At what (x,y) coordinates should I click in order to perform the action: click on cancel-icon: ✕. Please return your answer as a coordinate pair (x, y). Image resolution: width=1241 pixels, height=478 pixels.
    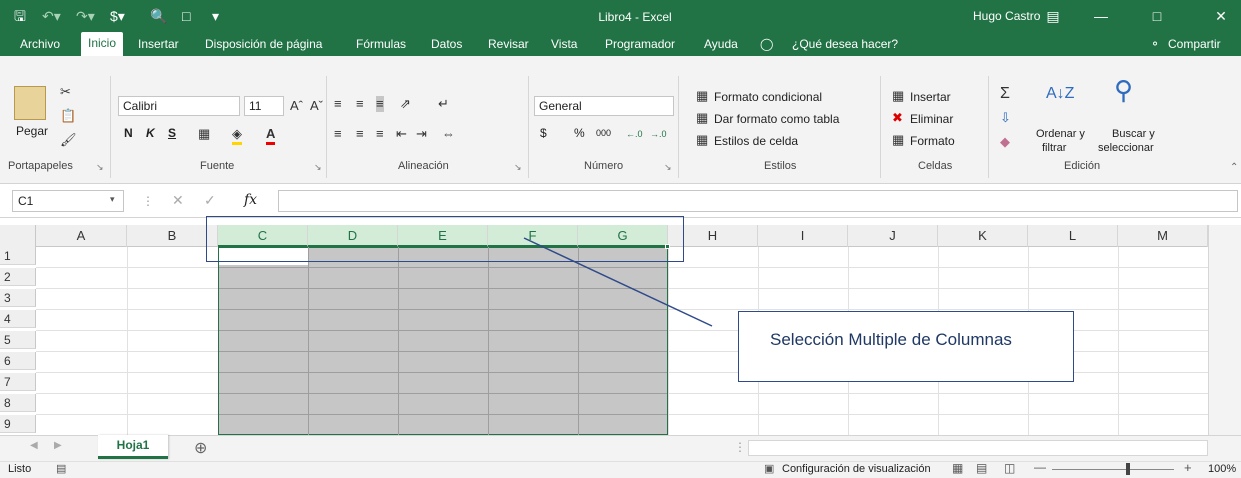
    Looking at the image, I should click on (178, 200).